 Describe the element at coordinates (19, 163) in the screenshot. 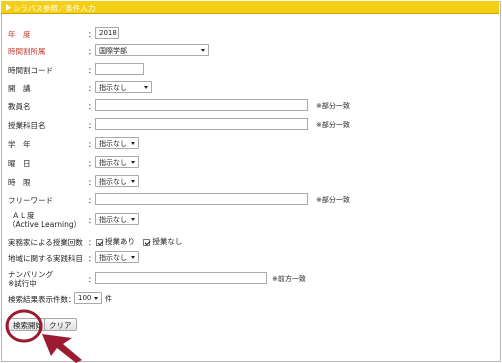

I see `weekday-label: 曜 日` at that location.